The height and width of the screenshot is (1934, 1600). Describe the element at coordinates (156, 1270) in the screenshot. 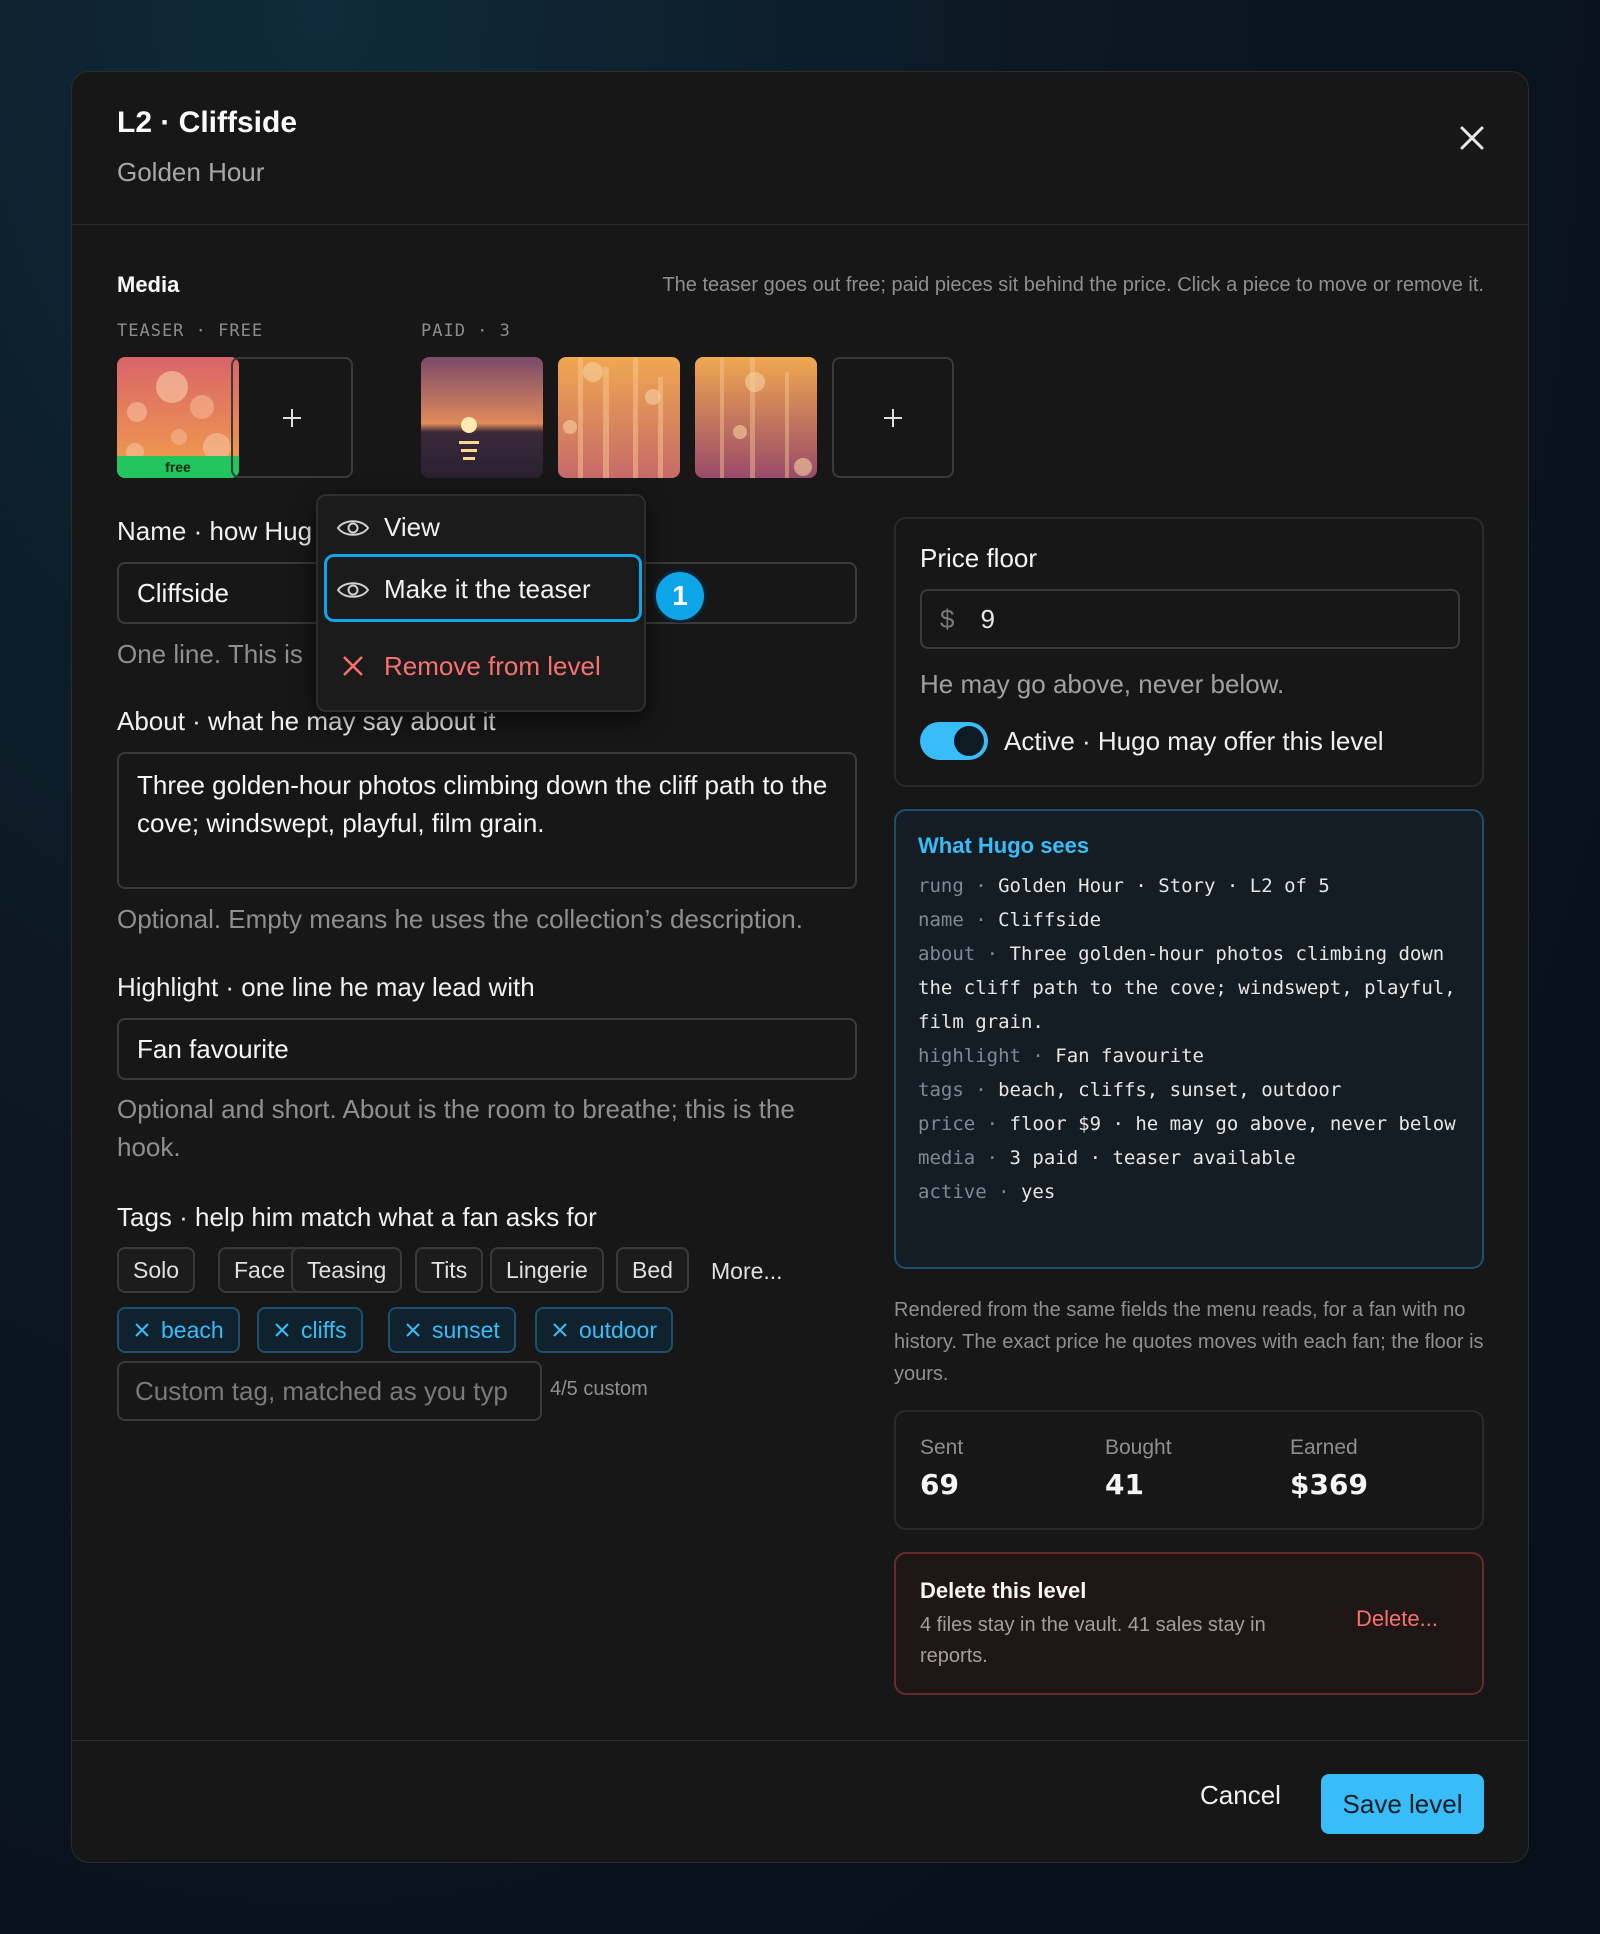

I see `tag-solo: Solo` at that location.